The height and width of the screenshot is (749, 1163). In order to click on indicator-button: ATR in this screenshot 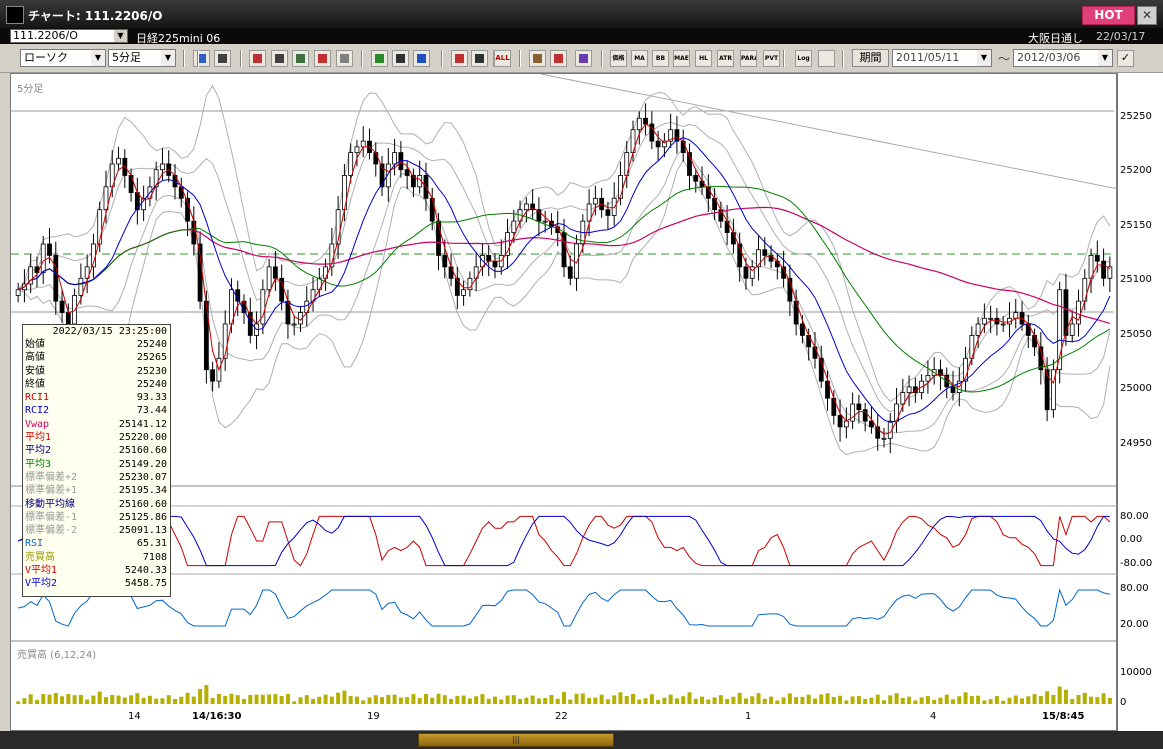, I will do `click(725, 58)`.